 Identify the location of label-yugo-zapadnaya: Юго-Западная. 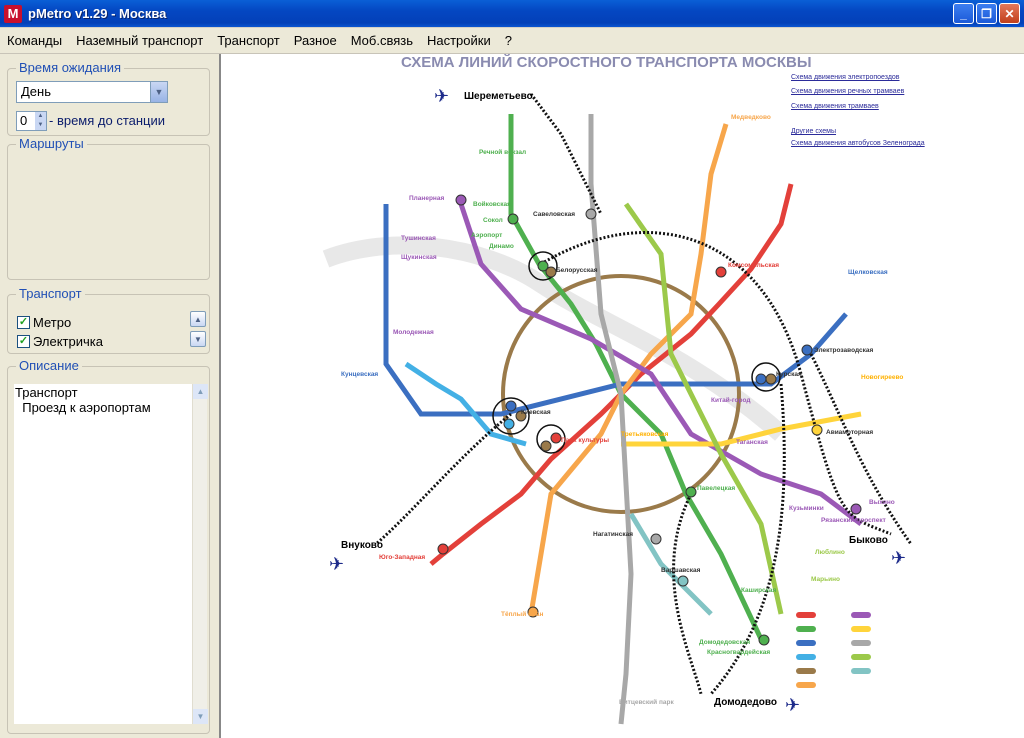
(402, 557).